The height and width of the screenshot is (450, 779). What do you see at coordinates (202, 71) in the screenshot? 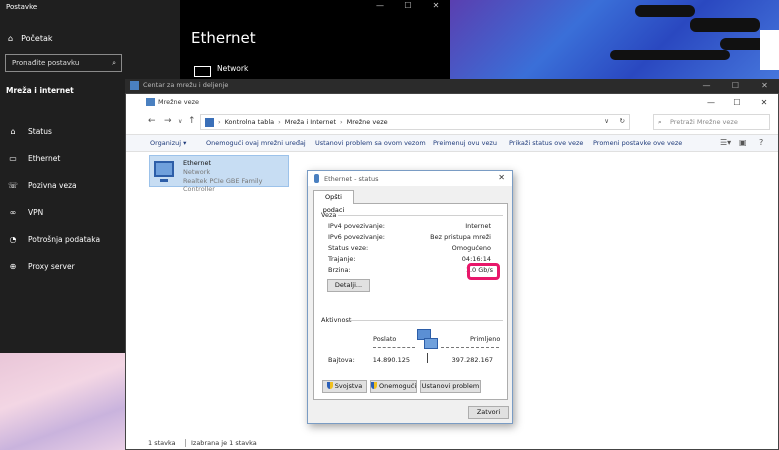
I see `monitor-icon` at bounding box center [202, 71].